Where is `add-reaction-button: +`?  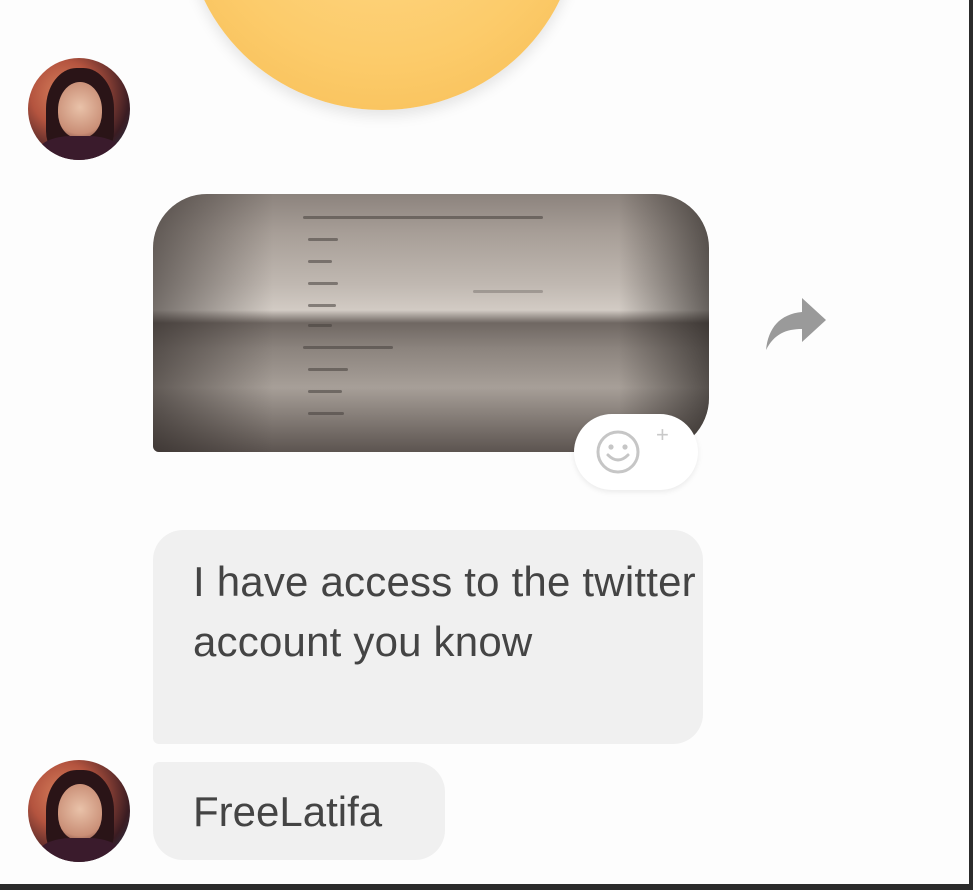
add-reaction-button: + is located at coordinates (636, 452).